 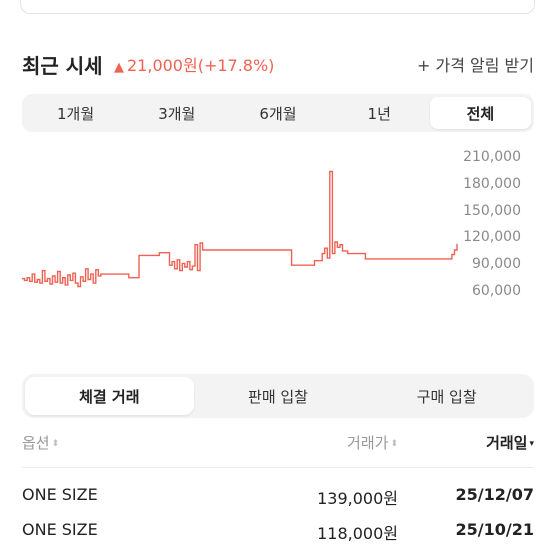 What do you see at coordinates (480, 113) in the screenshot?
I see `tab-all: 전체` at bounding box center [480, 113].